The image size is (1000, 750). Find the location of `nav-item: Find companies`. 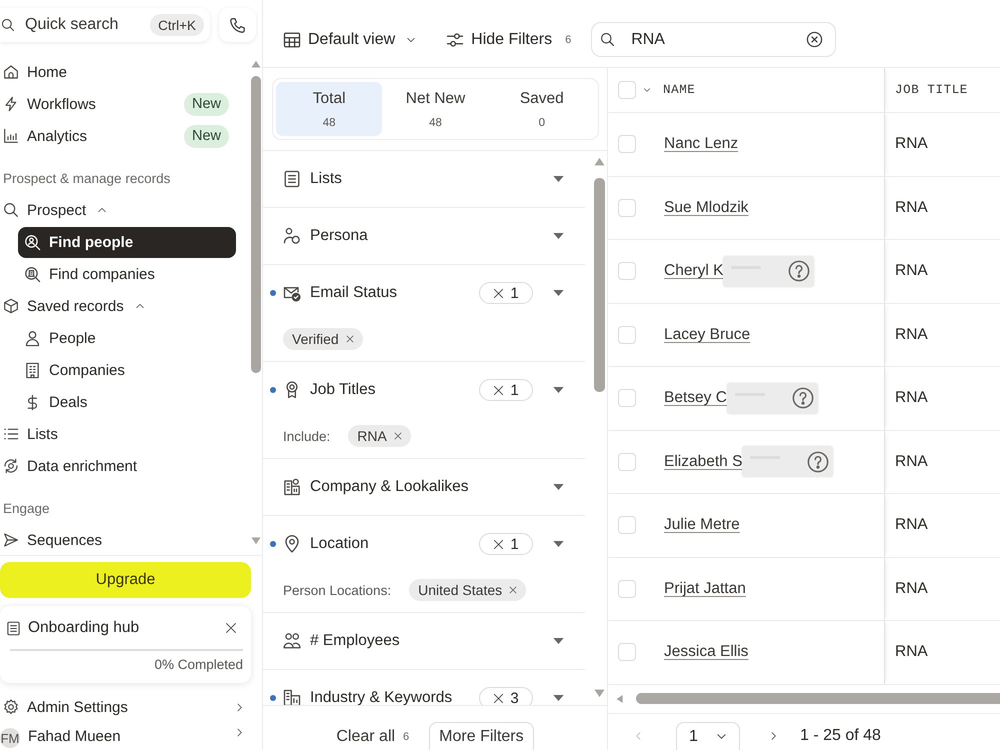

nav-item: Find companies is located at coordinates (127, 274).